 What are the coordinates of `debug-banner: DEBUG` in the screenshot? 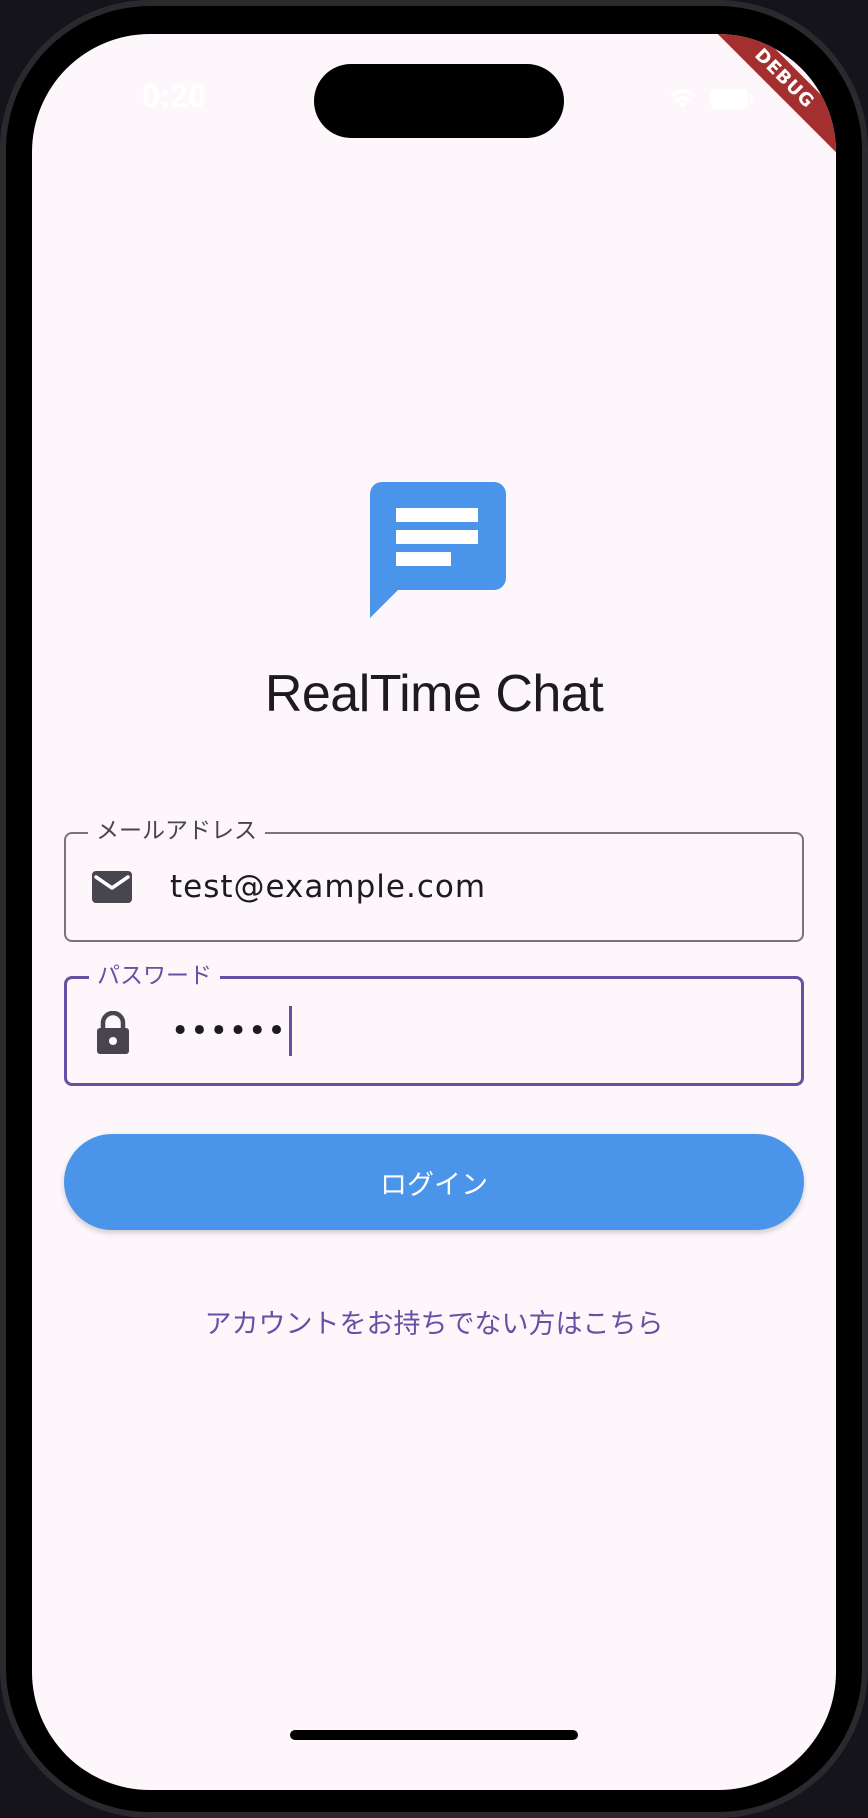 It's located at (771, 99).